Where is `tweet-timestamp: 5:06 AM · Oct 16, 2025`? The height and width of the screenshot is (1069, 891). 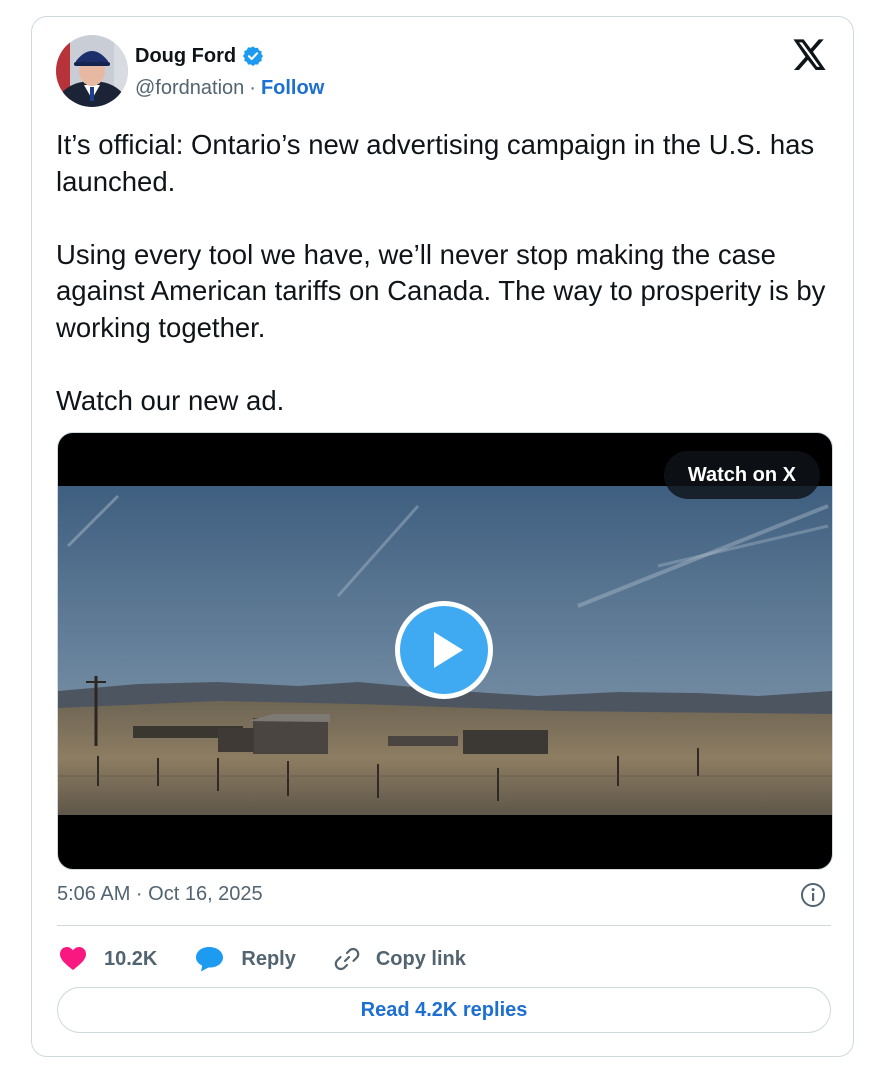 tweet-timestamp: 5:06 AM · Oct 16, 2025 is located at coordinates (160, 894).